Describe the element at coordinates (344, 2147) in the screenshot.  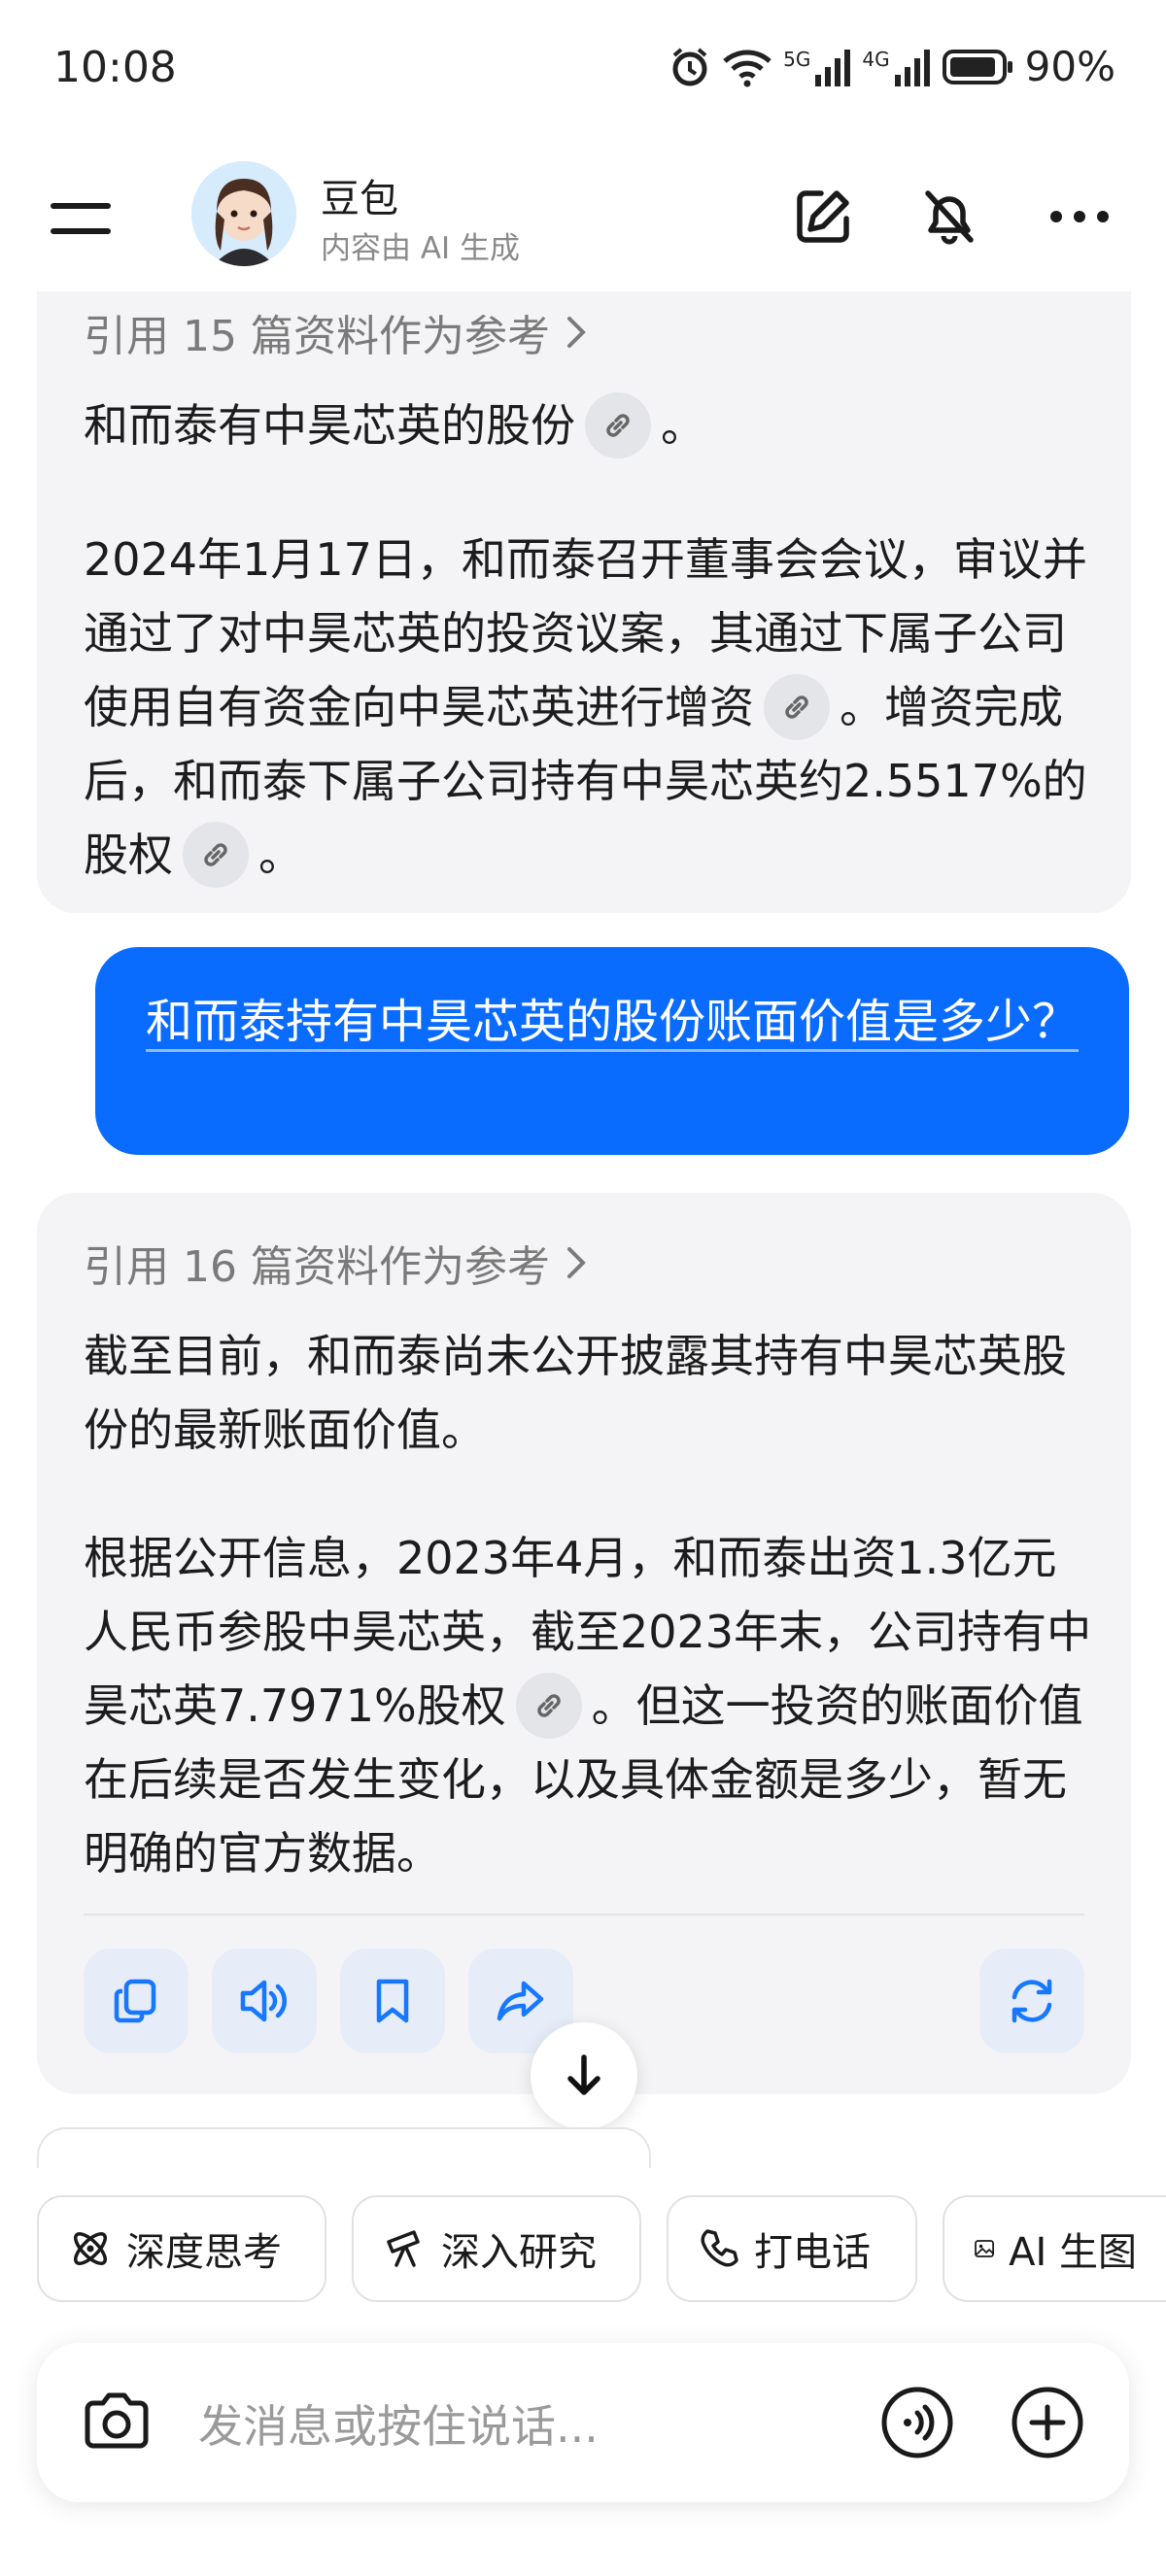
I see `suggestion-card-partial` at that location.